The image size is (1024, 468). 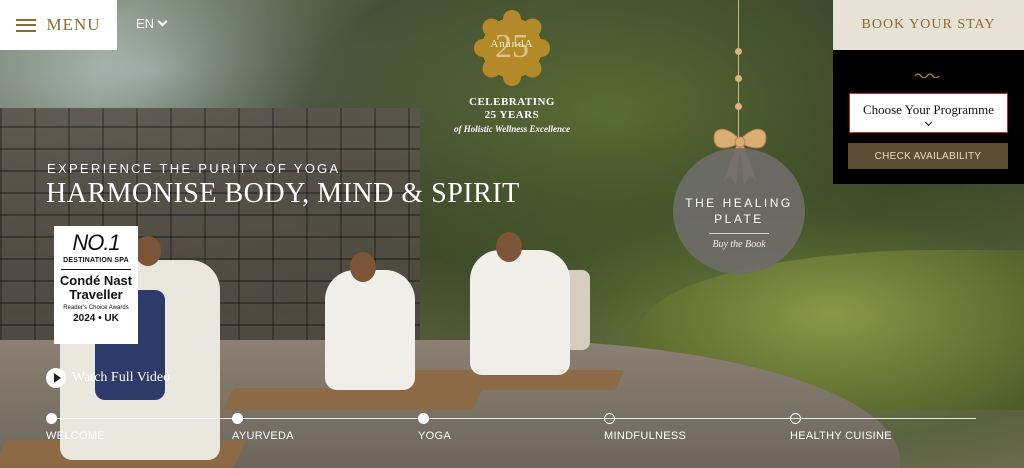 I want to click on watch-video-button: Watch Full Video, so click(x=108, y=378).